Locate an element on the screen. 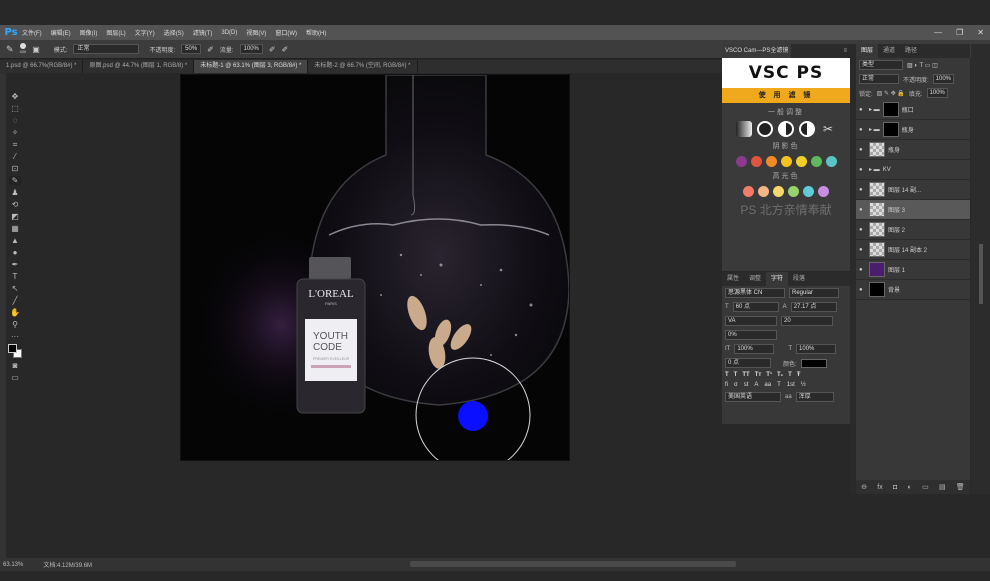 Image resolution: width=990 pixels, height=581 pixels. opentype-button: ½ is located at coordinates (803, 385).